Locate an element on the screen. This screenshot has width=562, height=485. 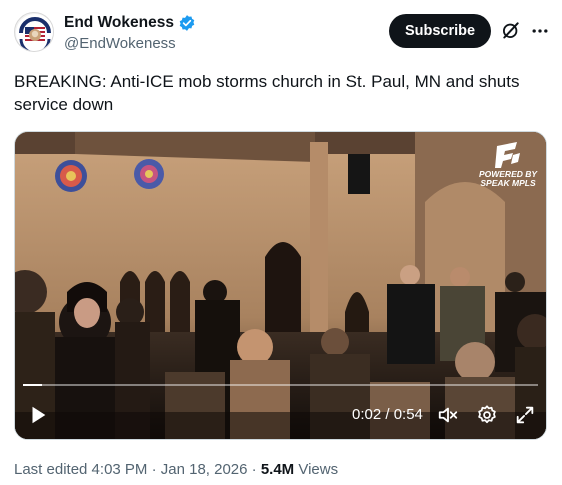
edited-timestamp: Last edited 4:03 PM · Jan 18, 2026 · is located at coordinates (135, 469).